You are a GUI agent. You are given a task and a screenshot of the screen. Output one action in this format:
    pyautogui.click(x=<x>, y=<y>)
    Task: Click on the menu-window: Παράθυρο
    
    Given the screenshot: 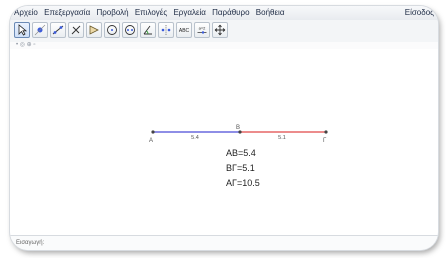 What is the action you would take?
    pyautogui.click(x=230, y=12)
    